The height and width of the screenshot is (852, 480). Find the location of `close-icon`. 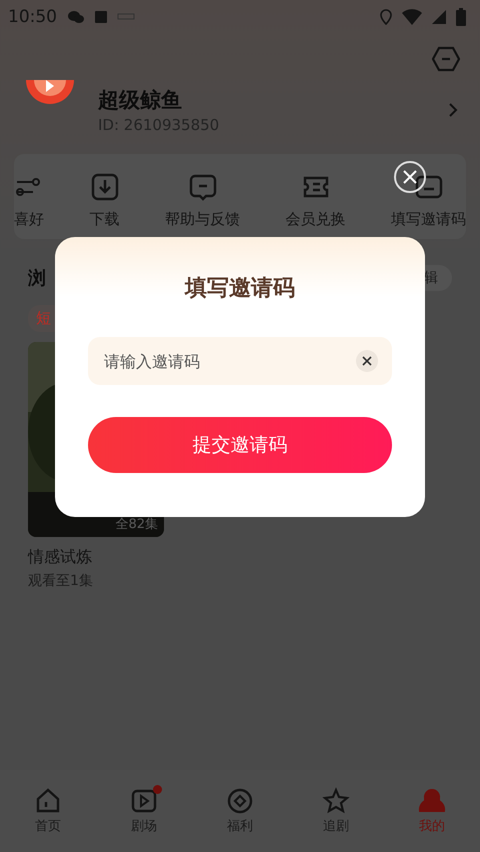

close-icon is located at coordinates (410, 177).